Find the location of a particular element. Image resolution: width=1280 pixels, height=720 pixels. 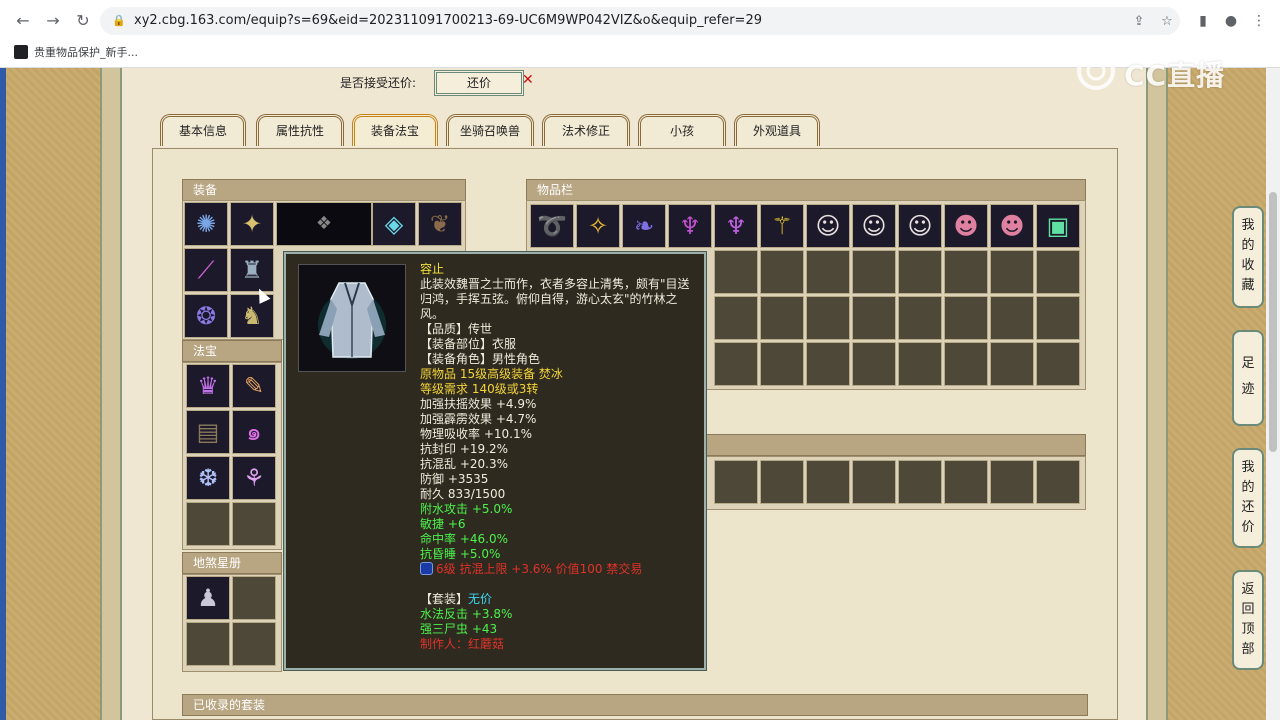

share-icon: ⇪ is located at coordinates (1139, 22).